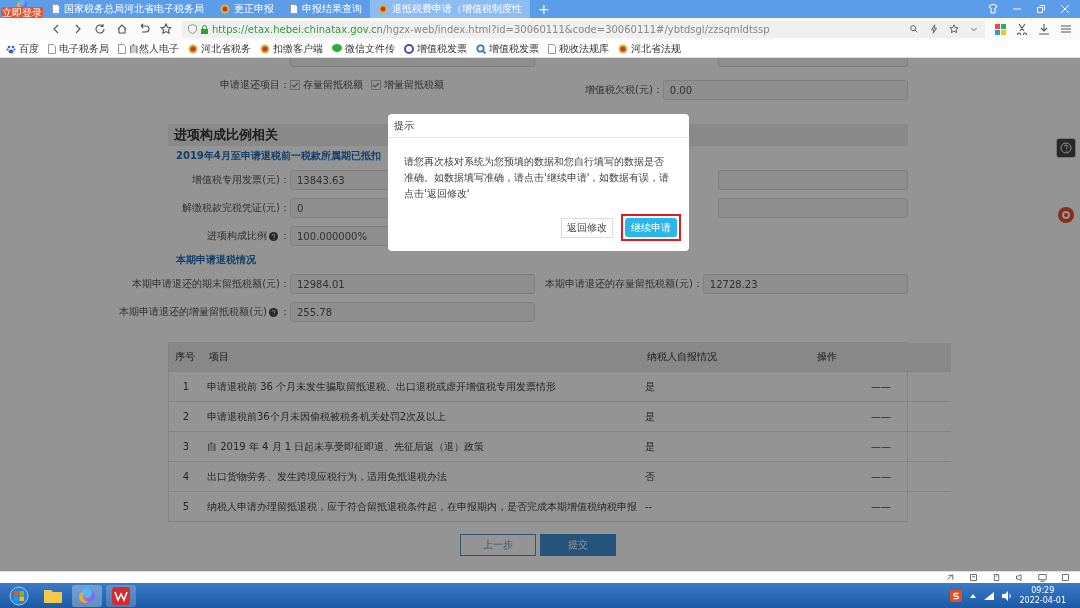 The image size is (1080, 608). Describe the element at coordinates (993, 9) in the screenshot. I see `shirt-icon` at that location.